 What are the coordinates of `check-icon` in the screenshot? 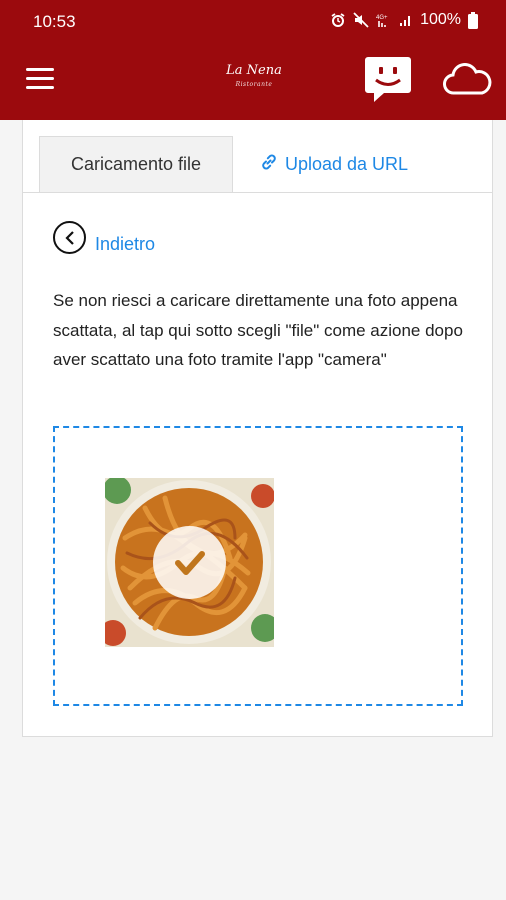 It's located at (189, 562).